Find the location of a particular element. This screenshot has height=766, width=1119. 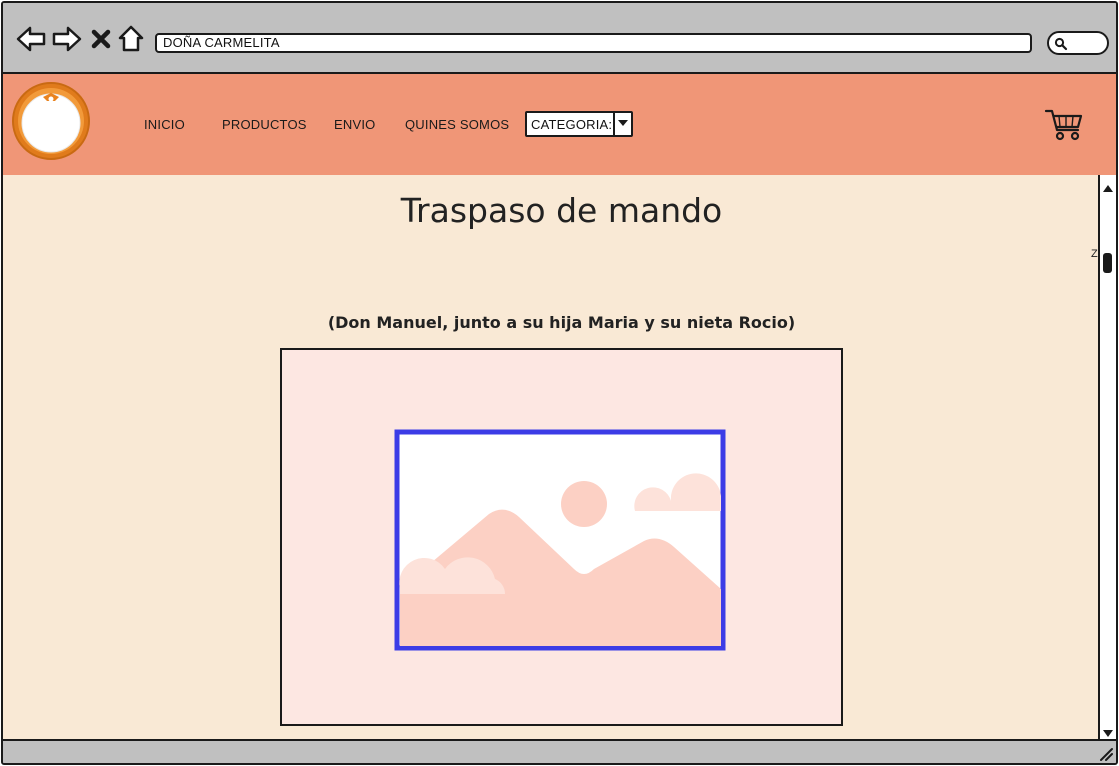

menu-item-envio: ENVIO is located at coordinates (354, 124).